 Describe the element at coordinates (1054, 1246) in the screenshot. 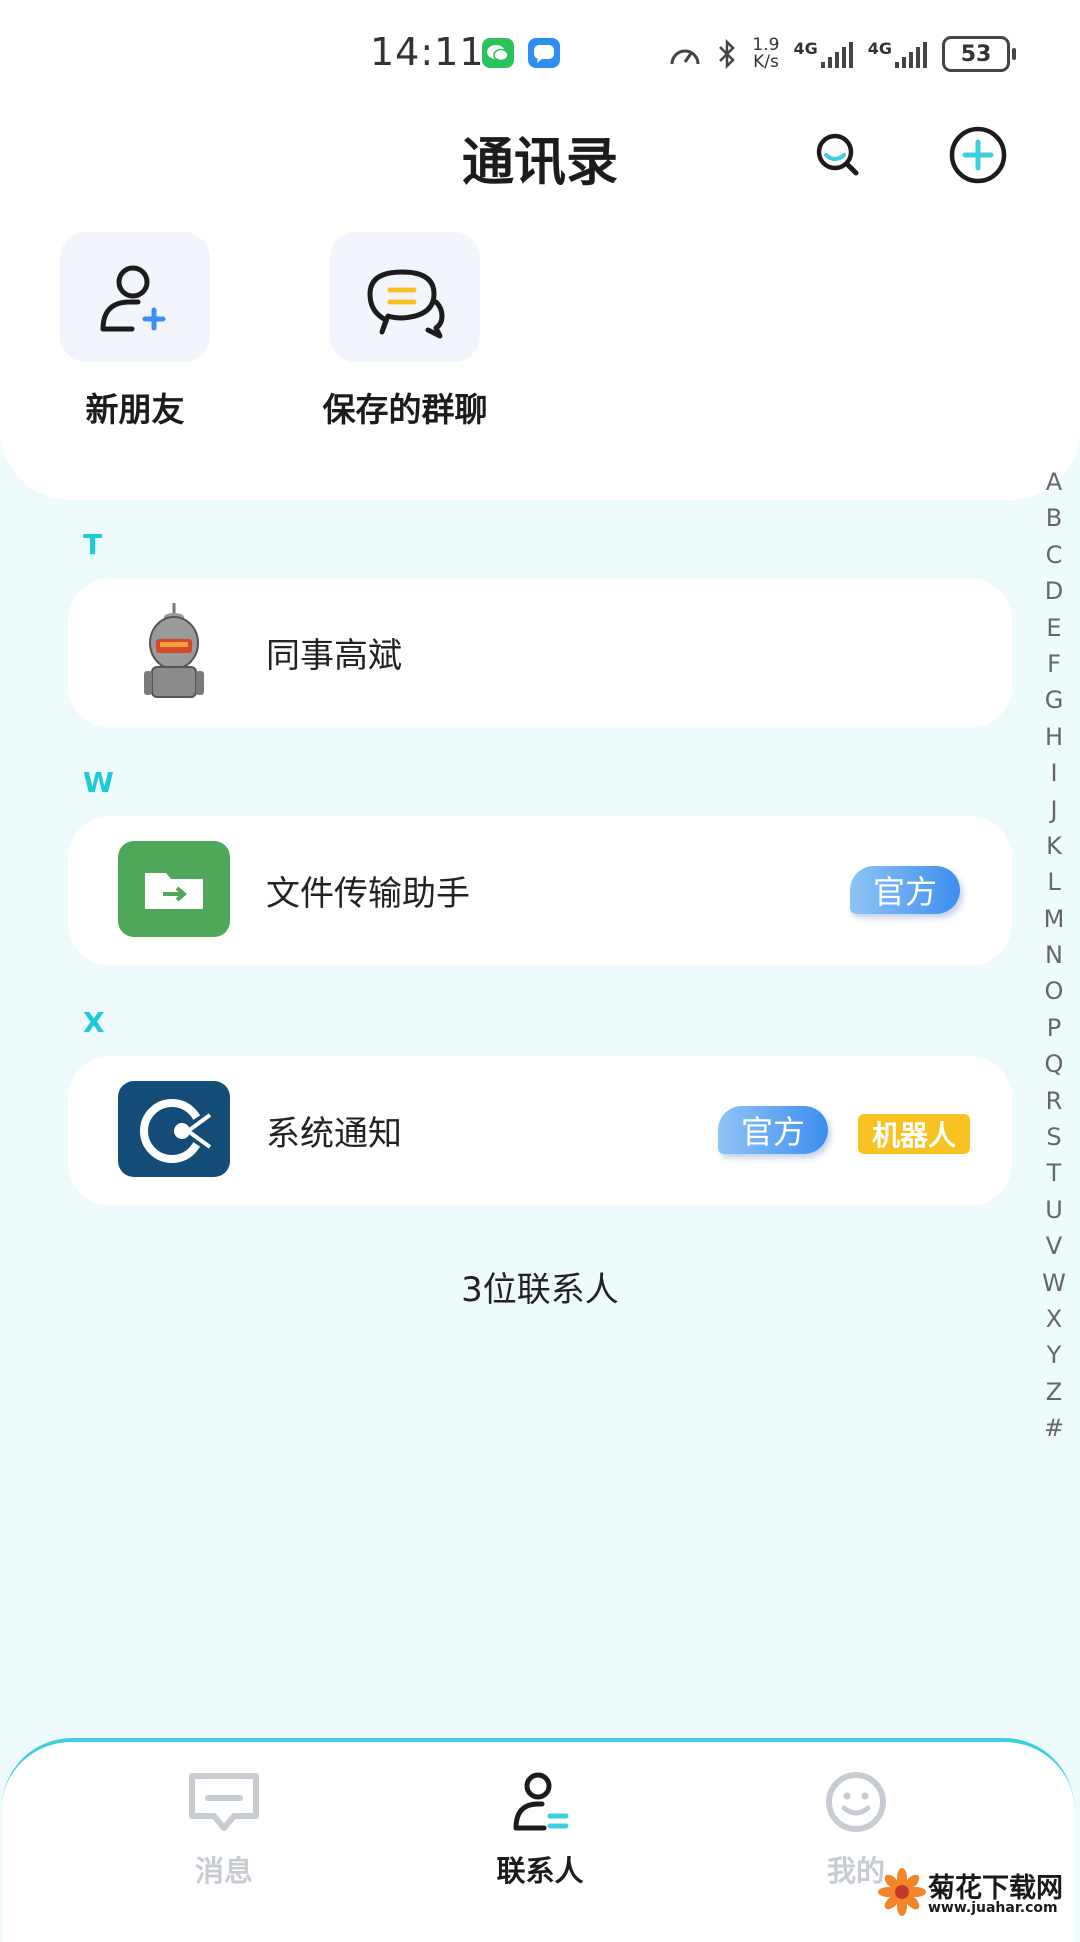

I see `index-letter: V` at that location.